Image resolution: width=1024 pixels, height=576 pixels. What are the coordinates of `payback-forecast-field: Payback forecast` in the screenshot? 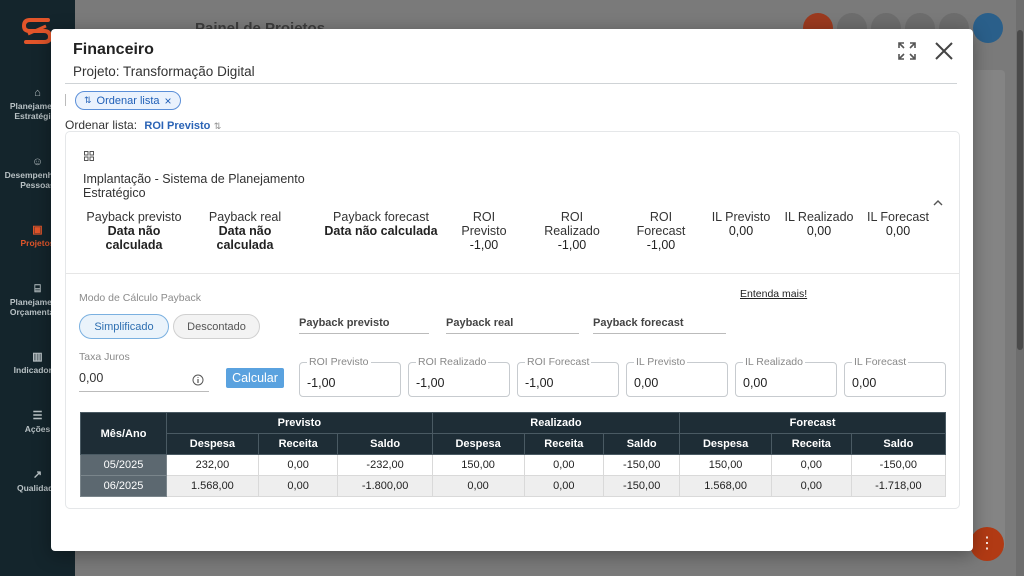 It's located at (659, 325).